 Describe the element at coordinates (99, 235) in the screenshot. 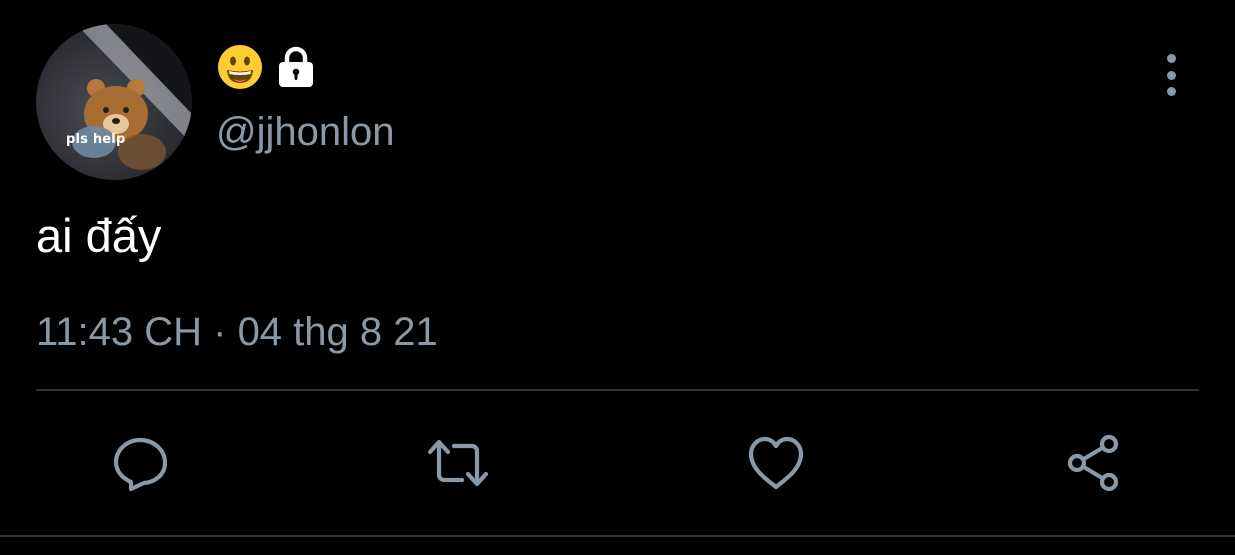

I see `tweet-text: ai đấy` at that location.